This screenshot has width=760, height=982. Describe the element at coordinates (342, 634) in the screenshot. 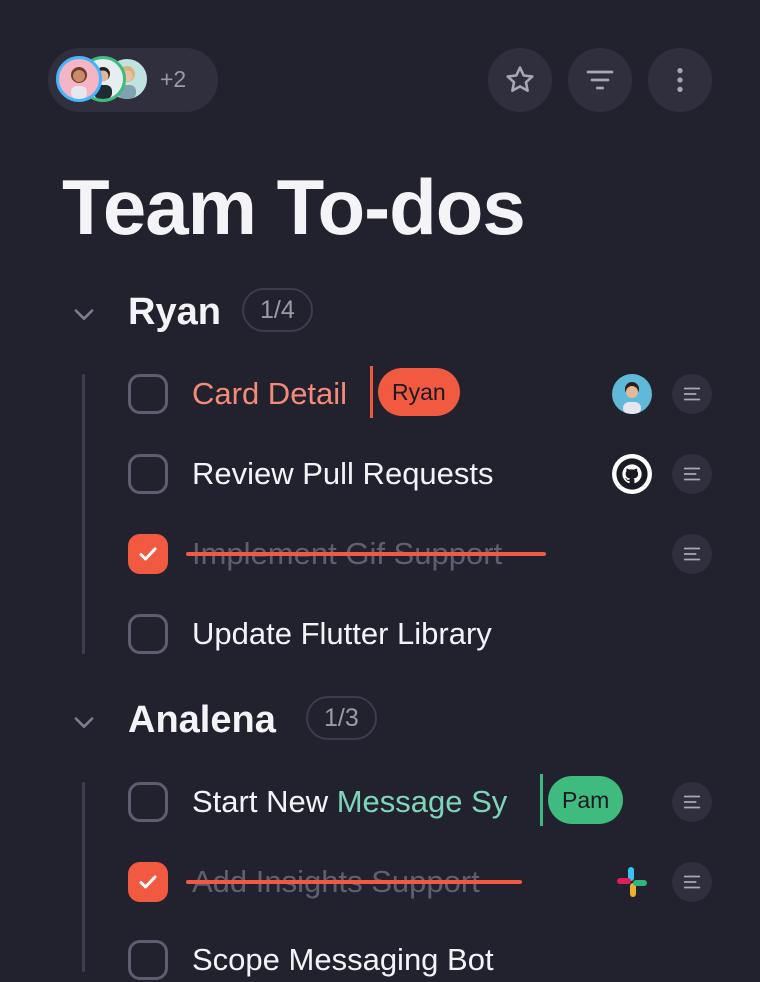

I see `task-title: Update Flutter Library` at that location.